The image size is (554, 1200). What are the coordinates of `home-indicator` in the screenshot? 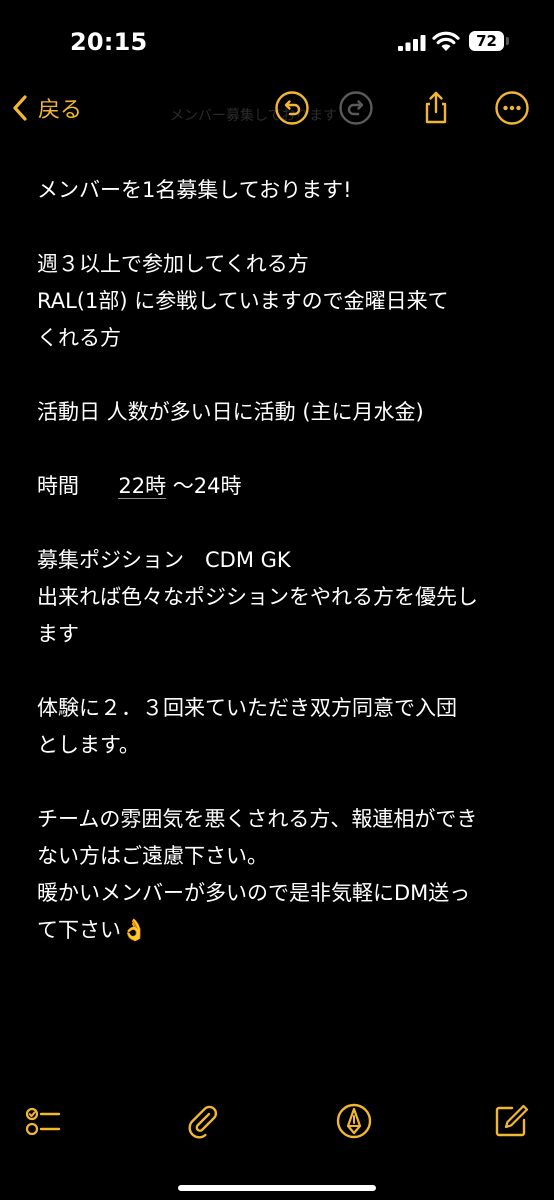 It's located at (277, 1188).